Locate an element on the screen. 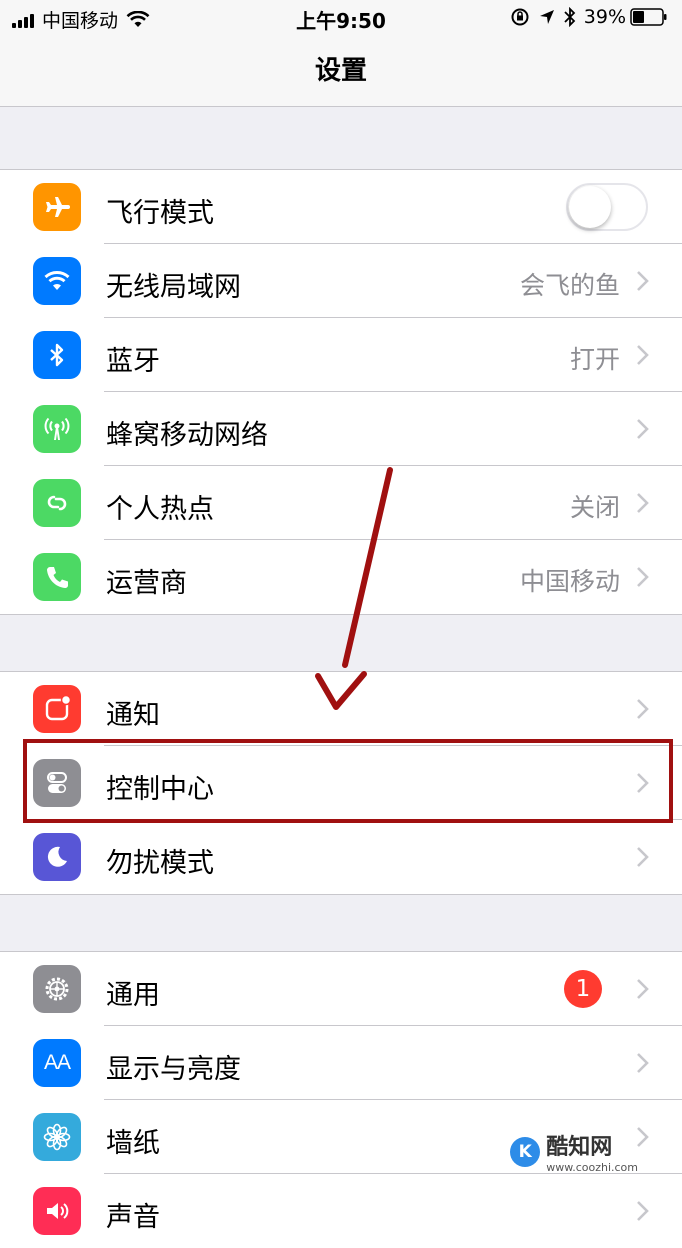  row-label: 声音 is located at coordinates (133, 1217).